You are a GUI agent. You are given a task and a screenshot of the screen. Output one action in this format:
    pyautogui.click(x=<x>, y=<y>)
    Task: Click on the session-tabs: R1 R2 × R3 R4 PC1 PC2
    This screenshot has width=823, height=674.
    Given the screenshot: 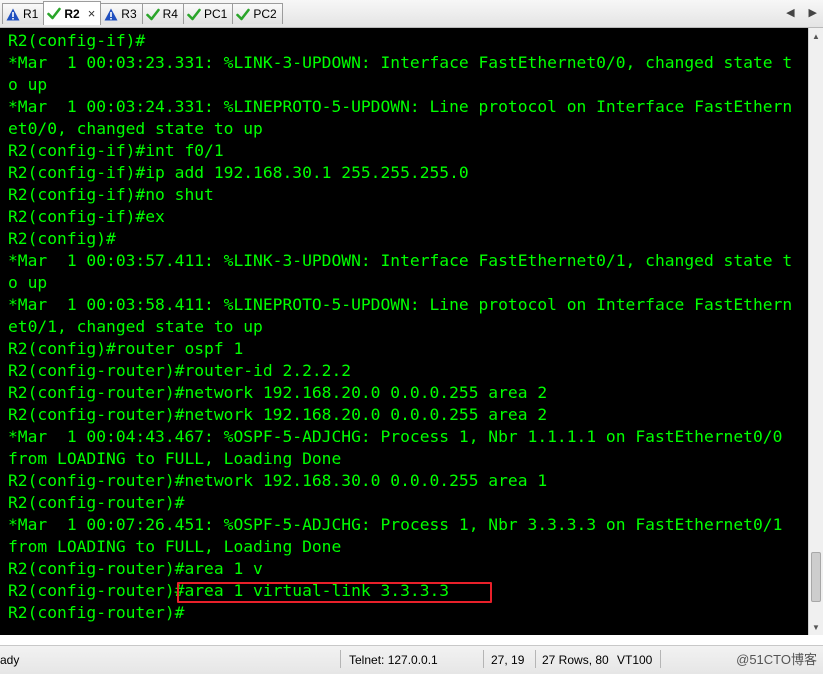 What is the action you would take?
    pyautogui.click(x=142, y=13)
    